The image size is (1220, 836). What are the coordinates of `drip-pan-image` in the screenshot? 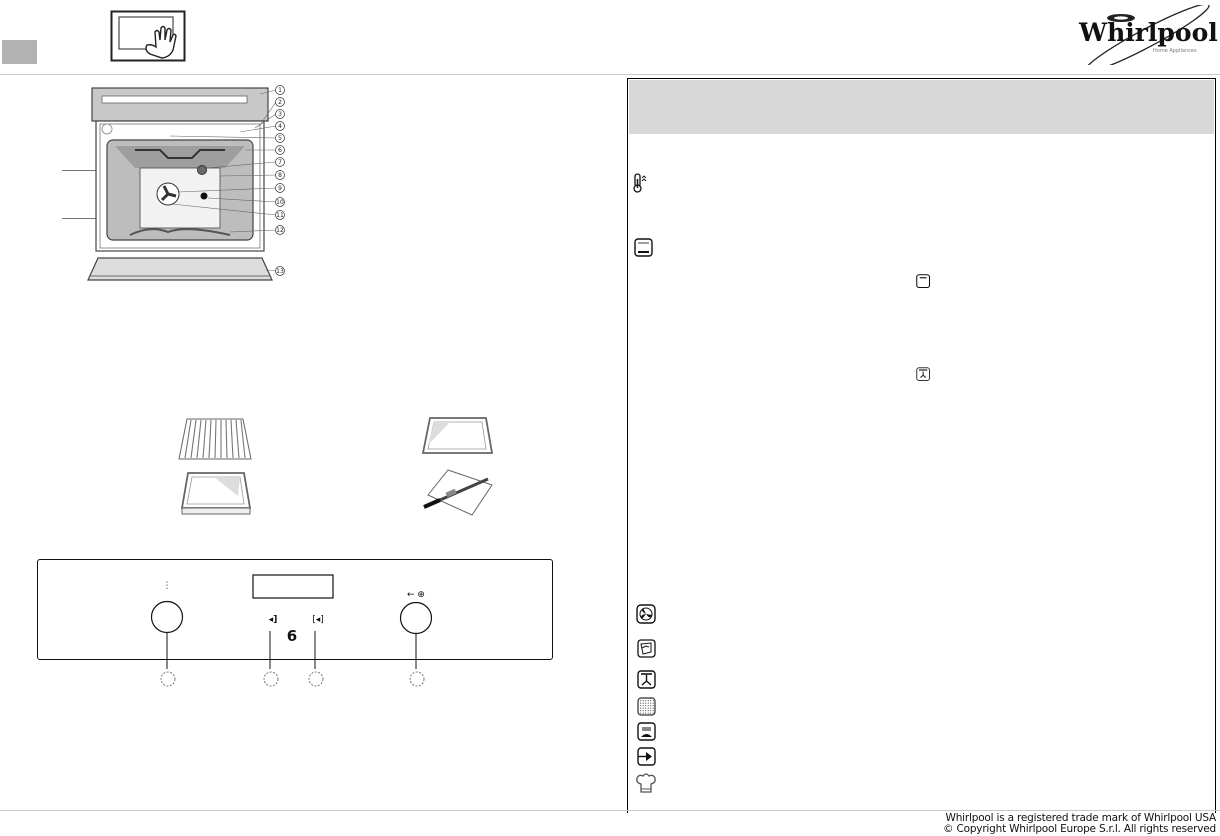 It's located at (216, 493).